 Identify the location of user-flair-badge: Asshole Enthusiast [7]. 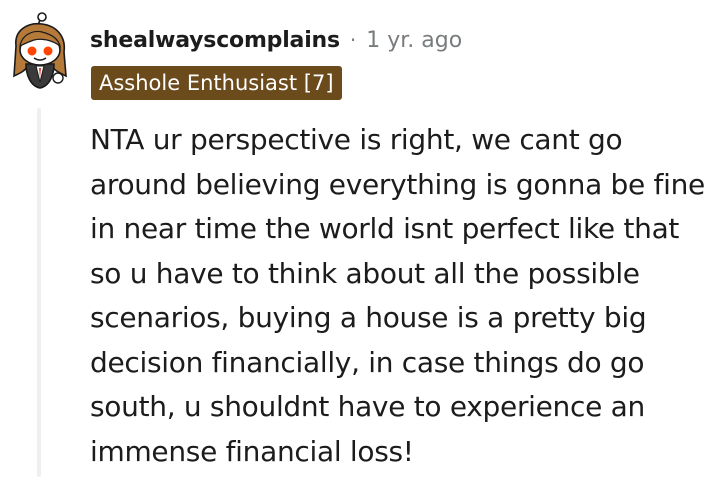
(216, 83).